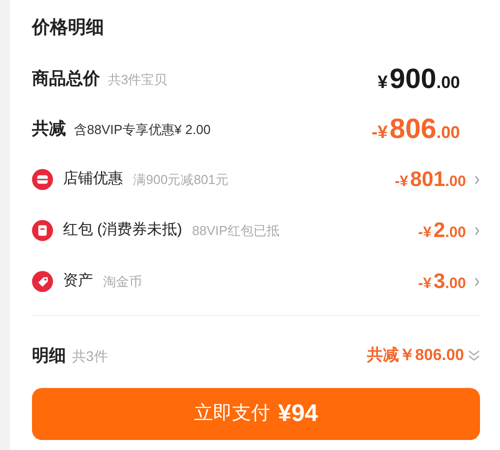  What do you see at coordinates (93, 179) in the screenshot?
I see `row-label: 店铺优惠` at bounding box center [93, 179].